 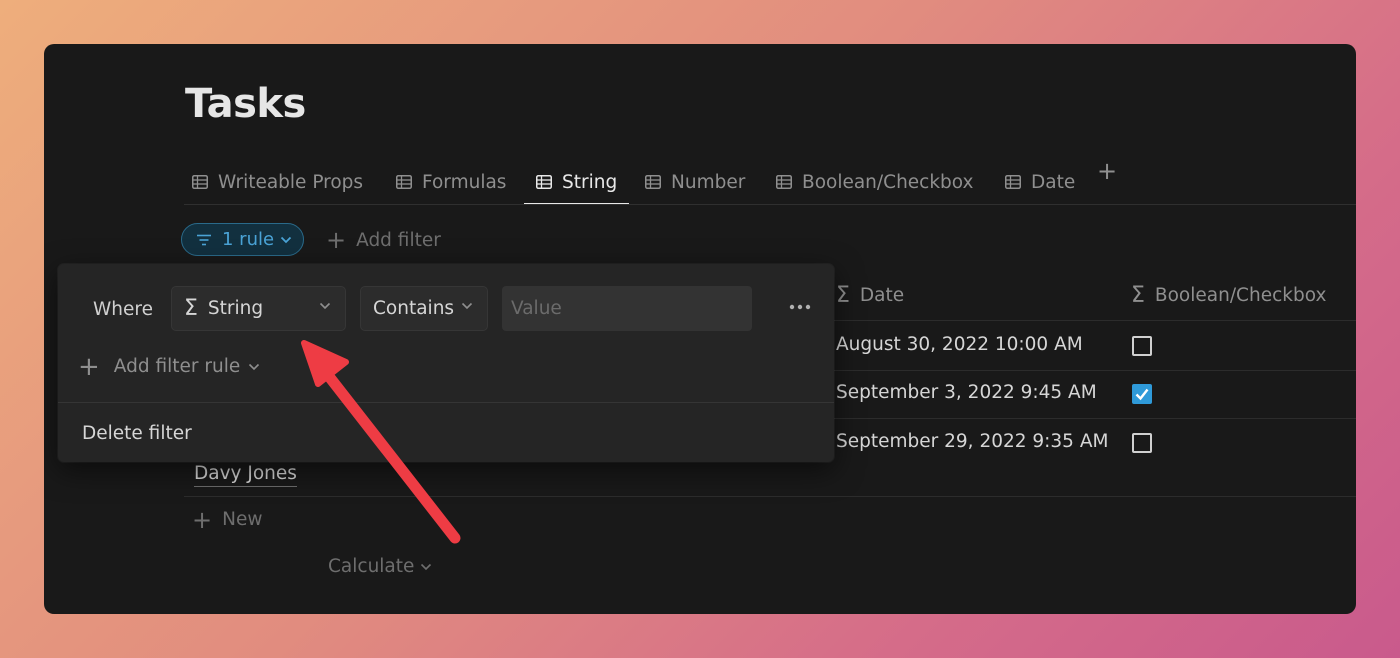 I want to click on where-label: Where, so click(x=123, y=309).